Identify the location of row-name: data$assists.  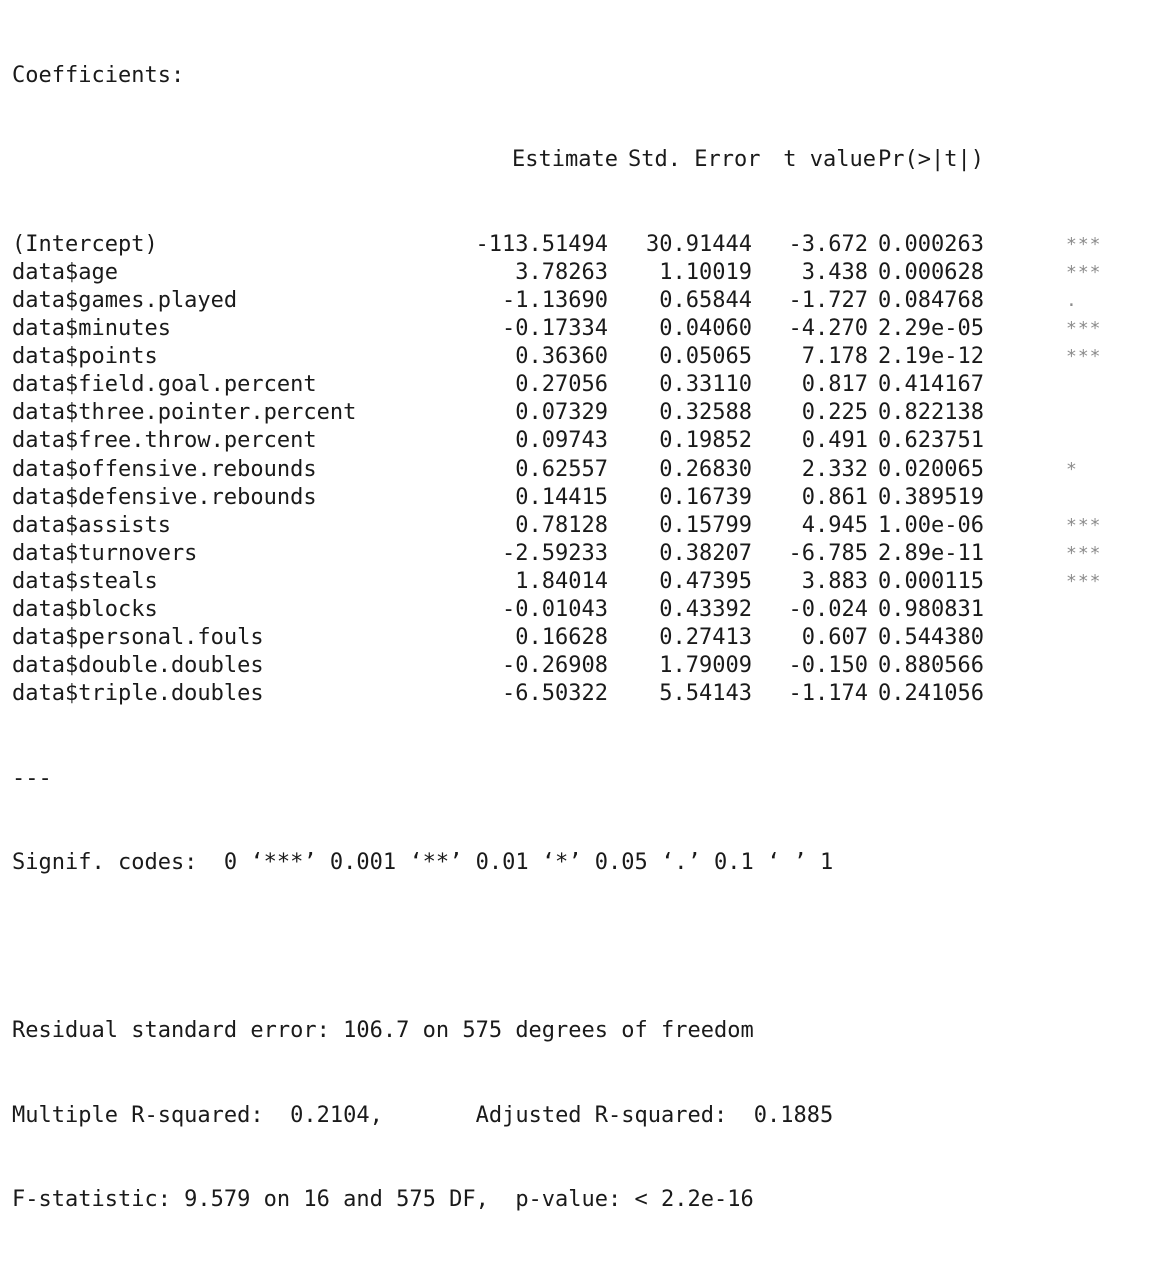
(91, 525).